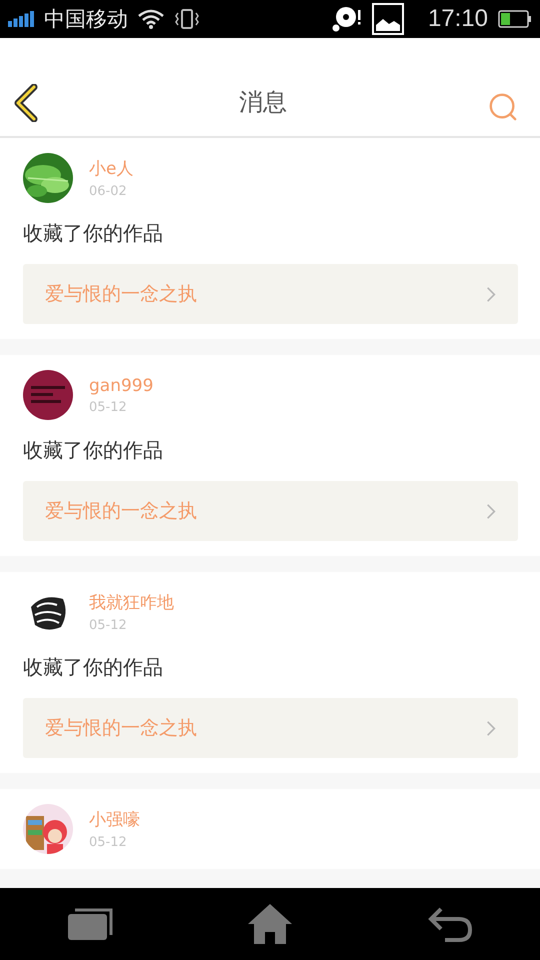 This screenshot has width=540, height=960. Describe the element at coordinates (263, 102) in the screenshot. I see `page-title: 消息` at that location.